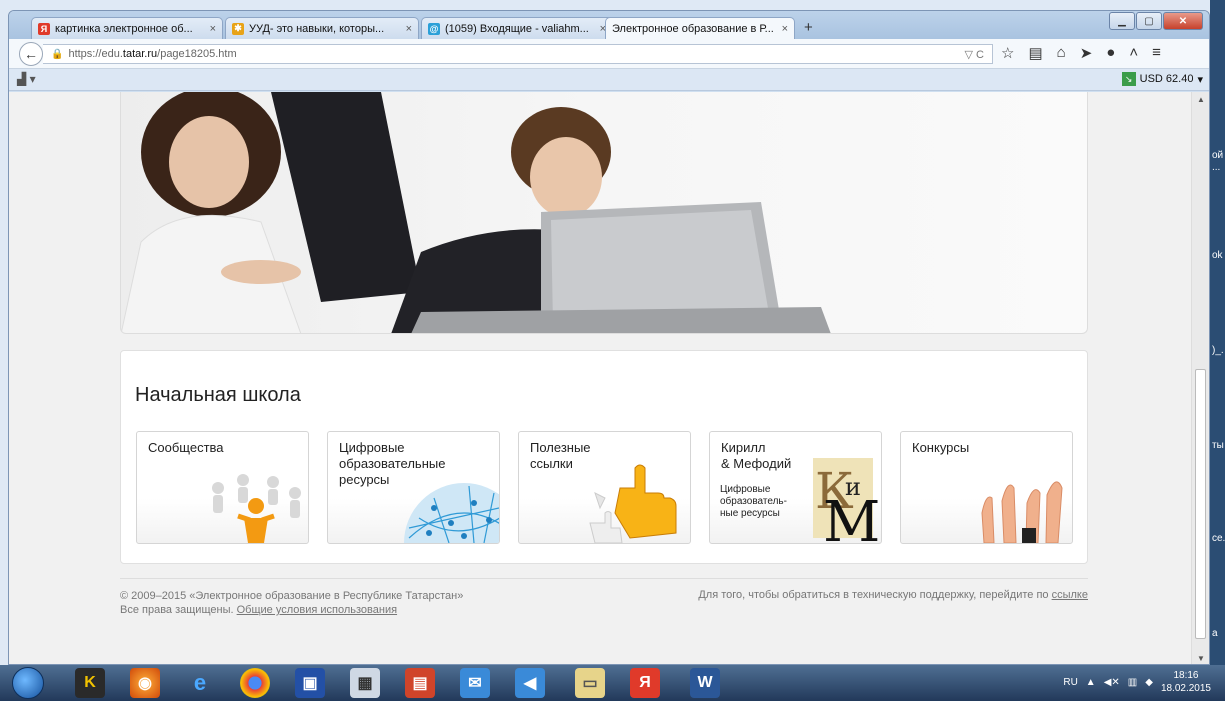 This screenshot has width=1225, height=701. I want to click on chevron-up-icon: ˄, so click(1133, 53).